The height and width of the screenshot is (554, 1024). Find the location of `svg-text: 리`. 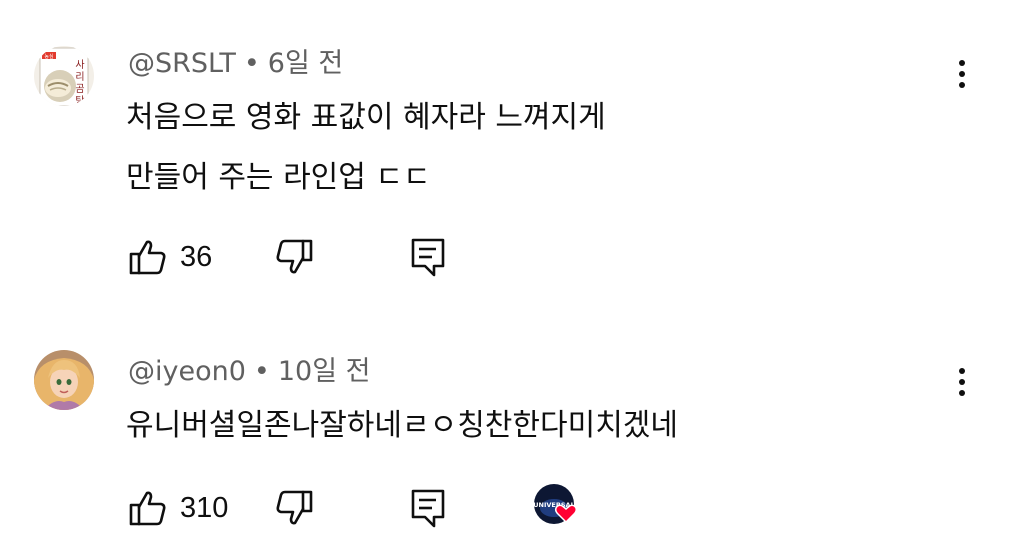

svg-text: 리 is located at coordinates (79, 77).